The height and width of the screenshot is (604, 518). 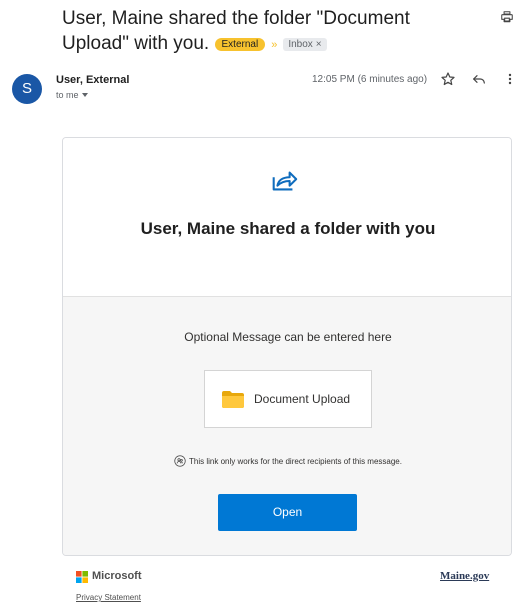 I want to click on folder-link: Document Upload, so click(x=288, y=399).